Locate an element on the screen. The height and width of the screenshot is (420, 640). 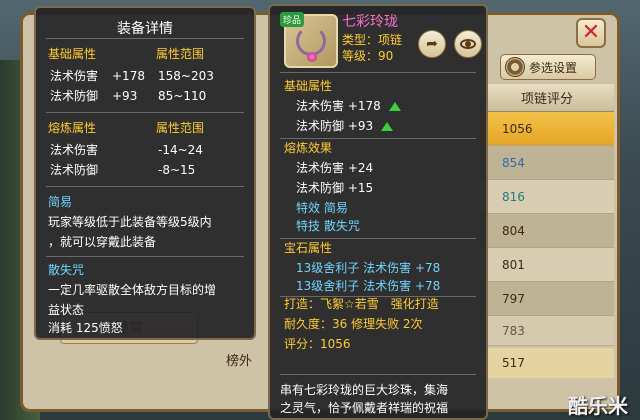
participation-settings-button: 参选设置 is located at coordinates (548, 67).